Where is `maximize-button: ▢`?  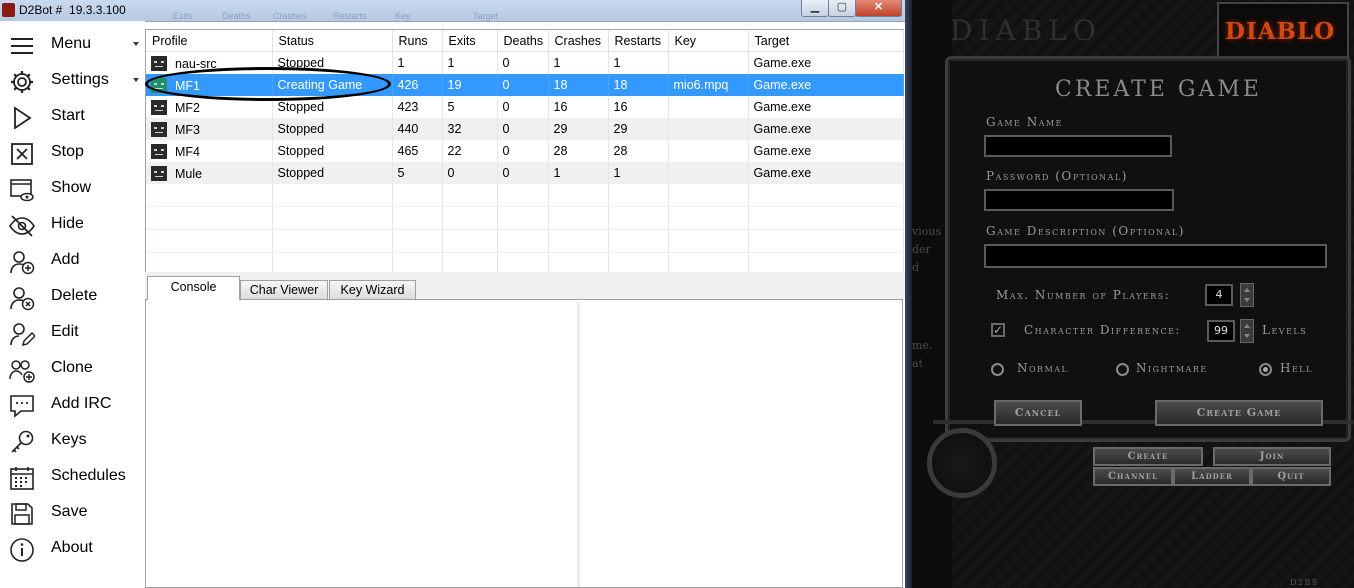
maximize-button: ▢ is located at coordinates (842, 8).